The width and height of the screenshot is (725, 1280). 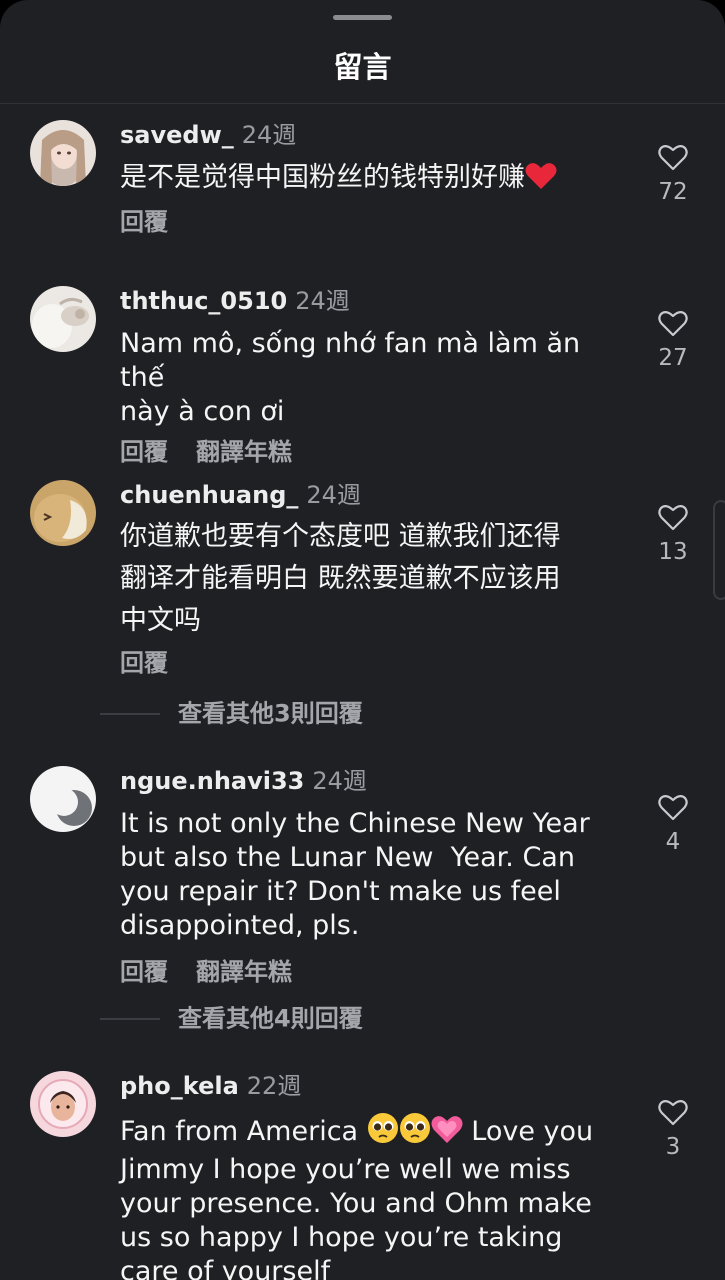 I want to click on view-more-replies: 查看其他4則回覆, so click(x=231, y=1018).